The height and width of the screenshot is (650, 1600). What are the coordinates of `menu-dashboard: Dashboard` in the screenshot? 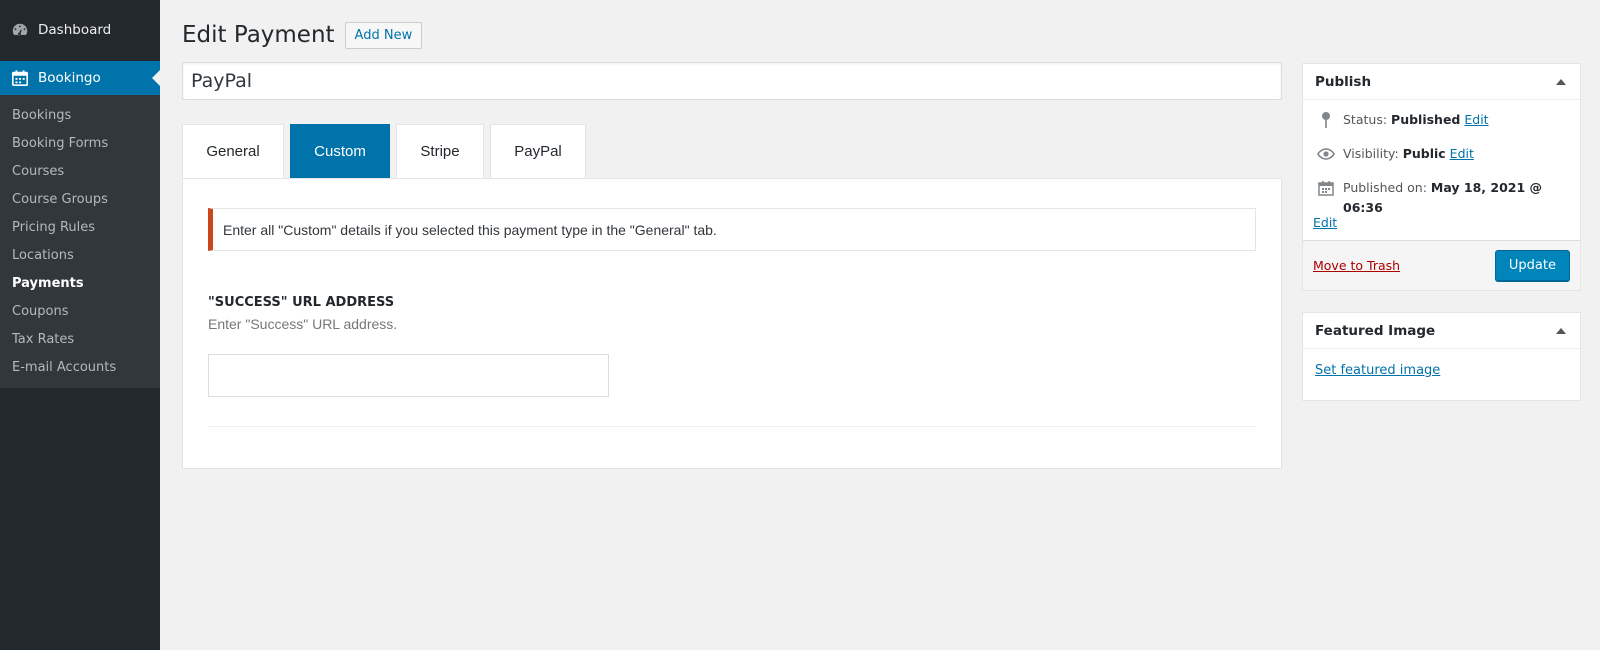 It's located at (80, 30).